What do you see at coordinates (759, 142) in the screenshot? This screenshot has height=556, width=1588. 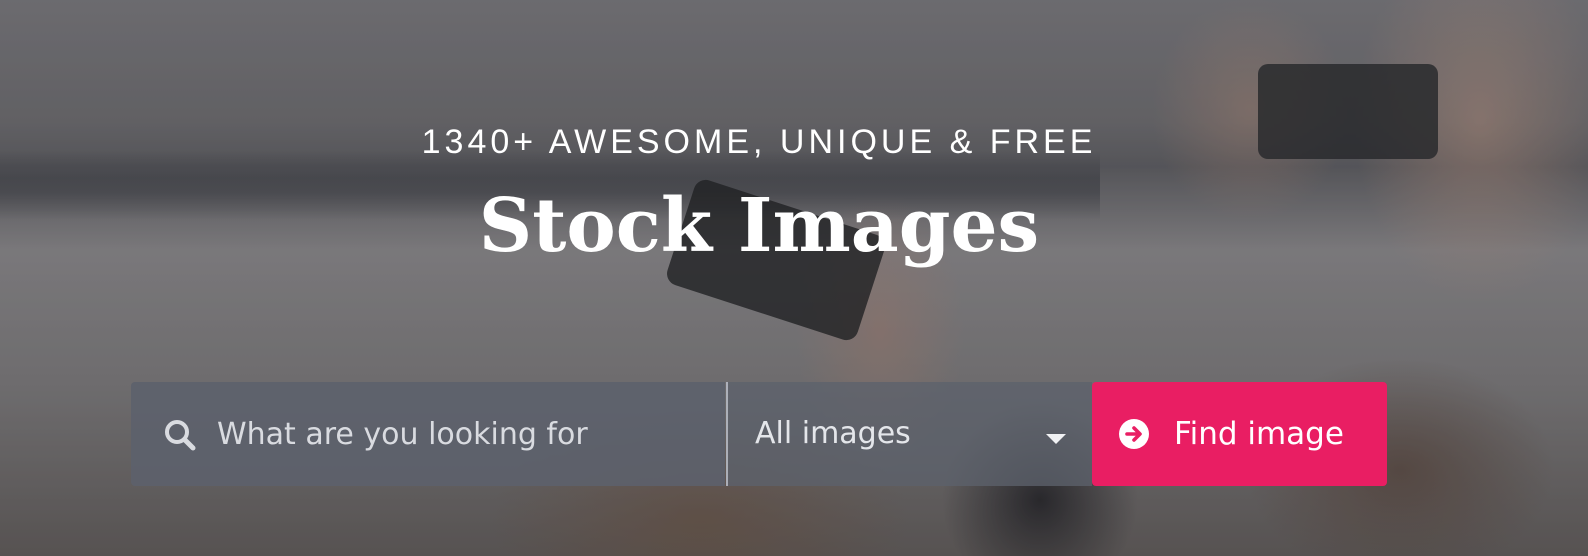 I see `hero-kicker: 1340+ AWESOME, UNIQUE & FREE` at bounding box center [759, 142].